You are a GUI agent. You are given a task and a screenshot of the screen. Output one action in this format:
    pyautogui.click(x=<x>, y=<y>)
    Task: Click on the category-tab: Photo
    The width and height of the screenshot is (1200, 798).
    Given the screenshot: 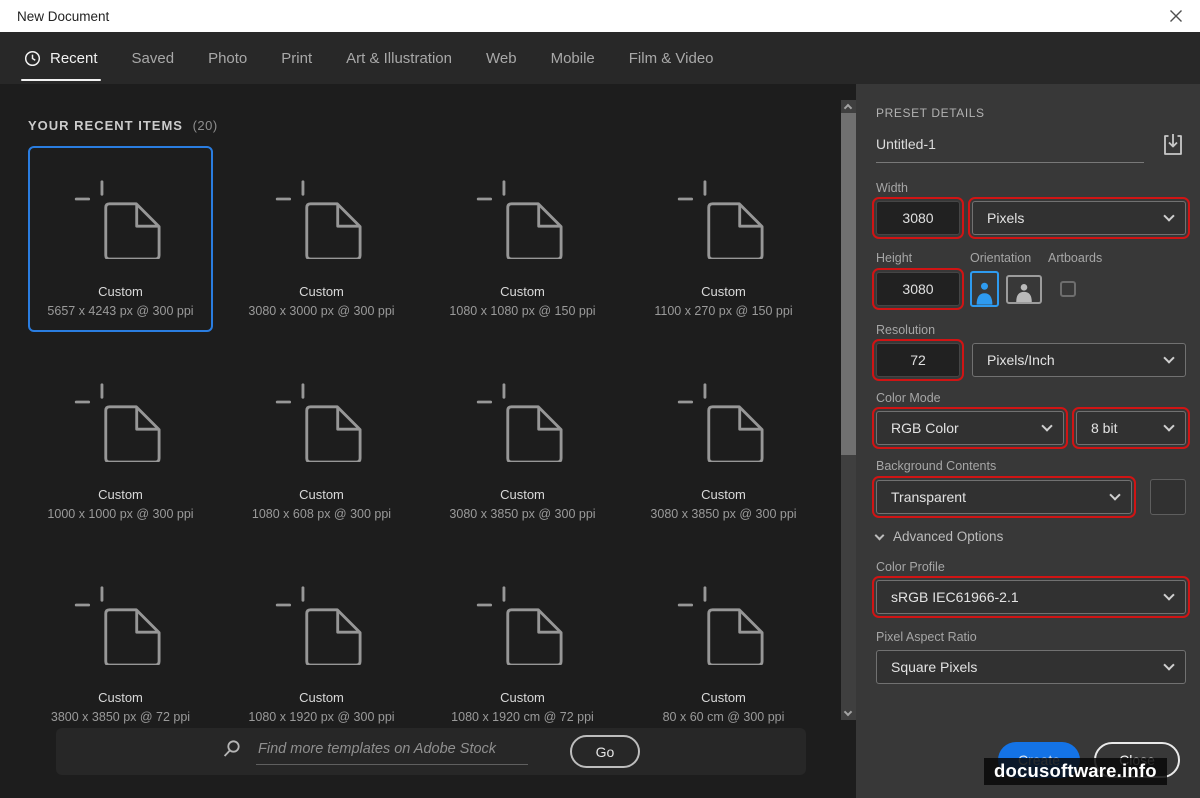 What is the action you would take?
    pyautogui.click(x=227, y=58)
    